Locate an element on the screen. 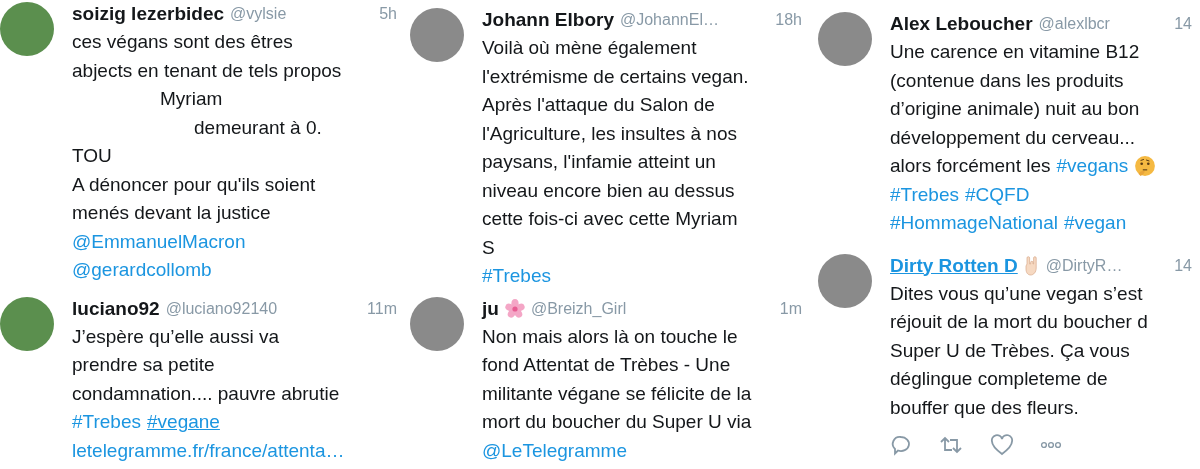  hashtag-link: #vegan is located at coordinates (1095, 223).